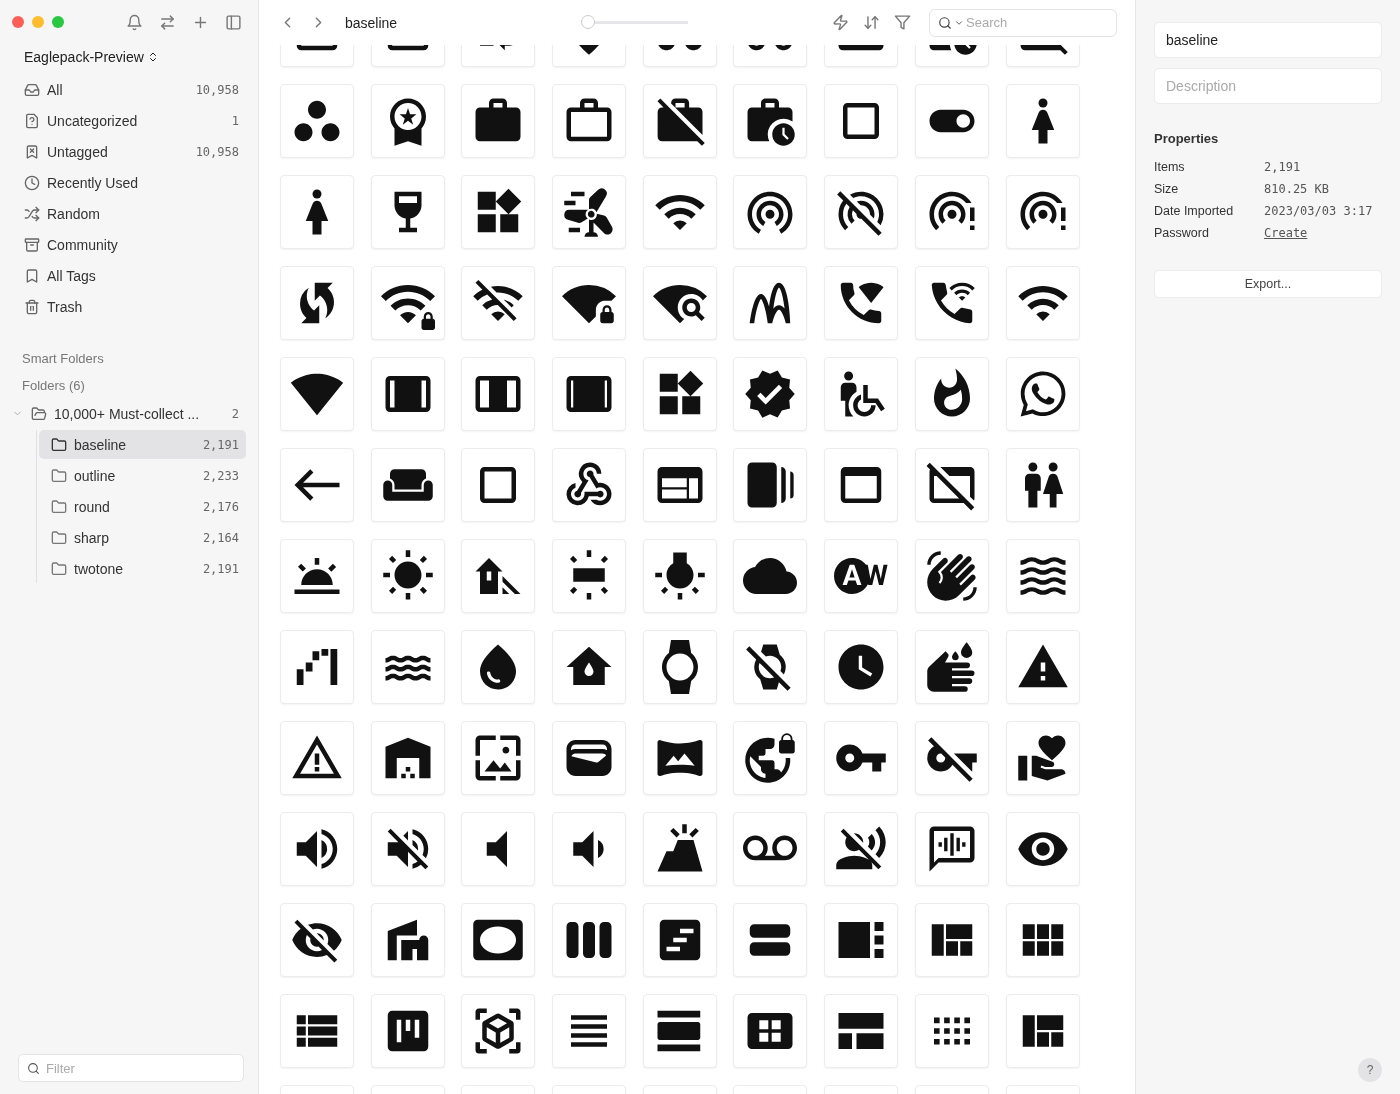 The image size is (1400, 1094). I want to click on item-label: round, so click(92, 506).